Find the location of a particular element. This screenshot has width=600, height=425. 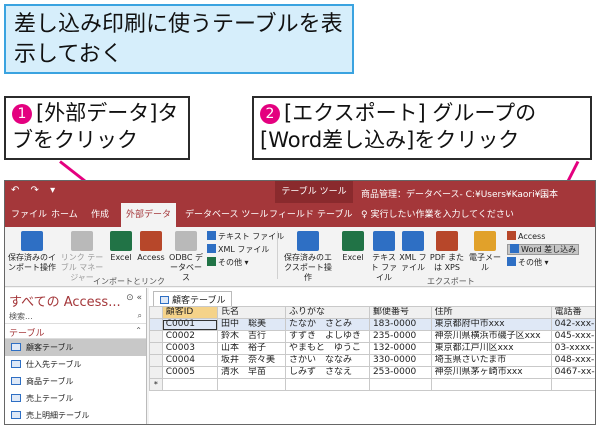

import-other-button: その他 ▾ is located at coordinates (228, 262).